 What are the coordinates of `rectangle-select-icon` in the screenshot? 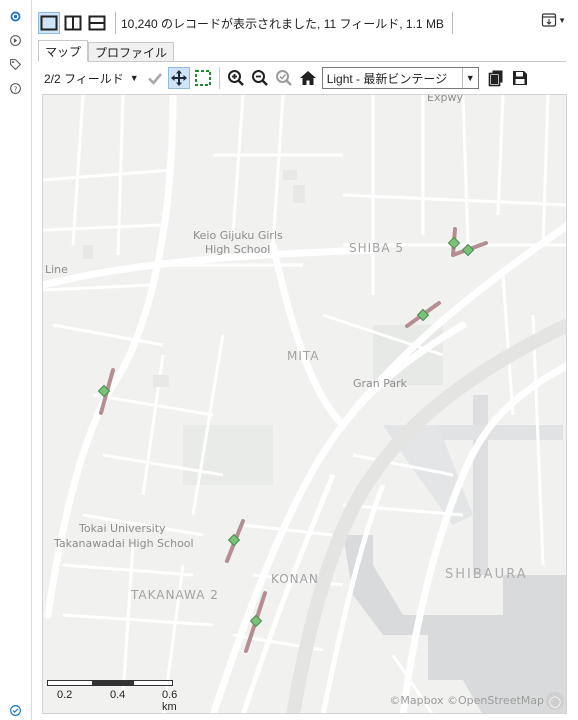 It's located at (203, 78).